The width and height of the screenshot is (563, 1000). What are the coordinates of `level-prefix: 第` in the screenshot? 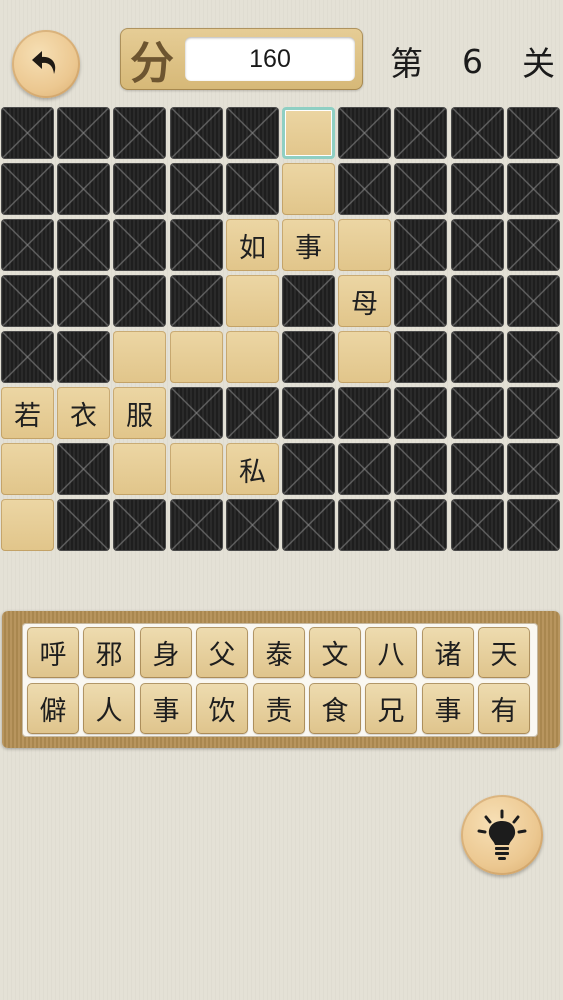 It's located at (406, 63).